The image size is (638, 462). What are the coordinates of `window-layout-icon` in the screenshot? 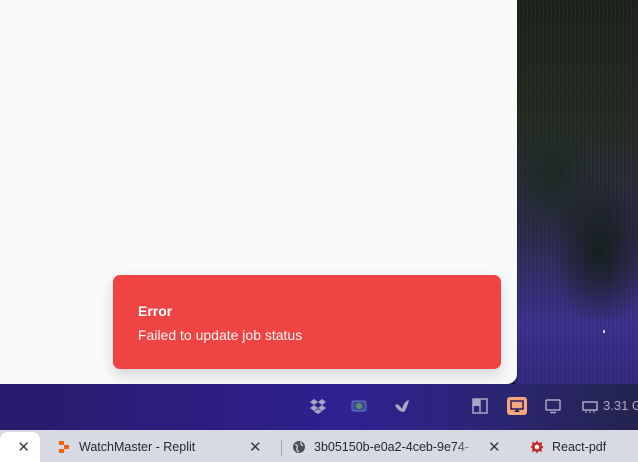 It's located at (480, 406).